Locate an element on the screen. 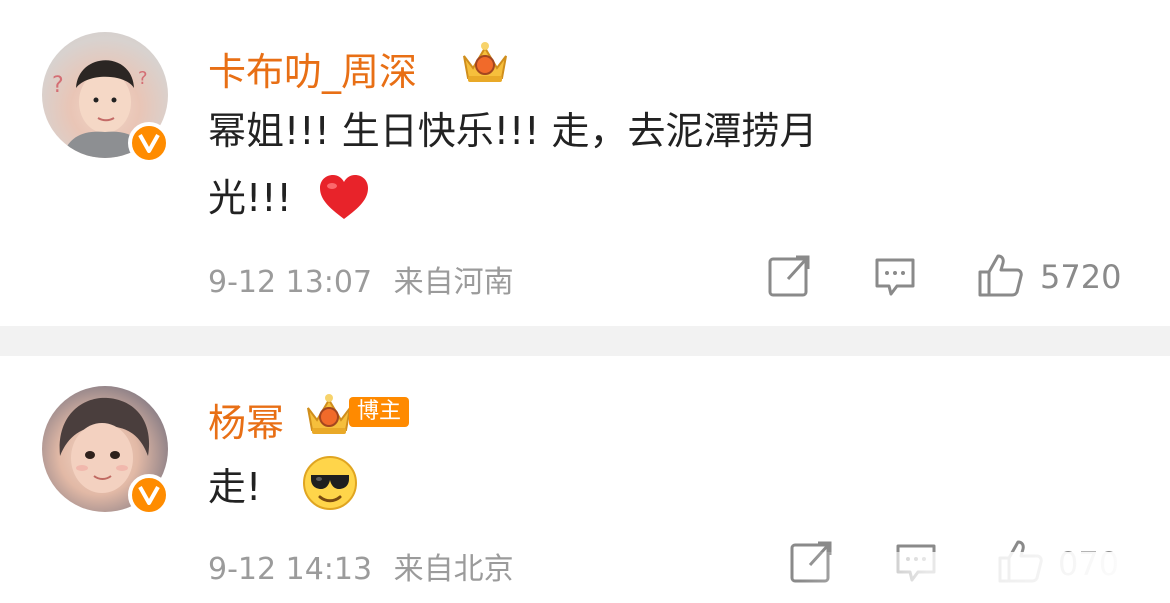 The image size is (1170, 603). comment-meta: 9-12 14:13 来自北京 is located at coordinates (361, 566).